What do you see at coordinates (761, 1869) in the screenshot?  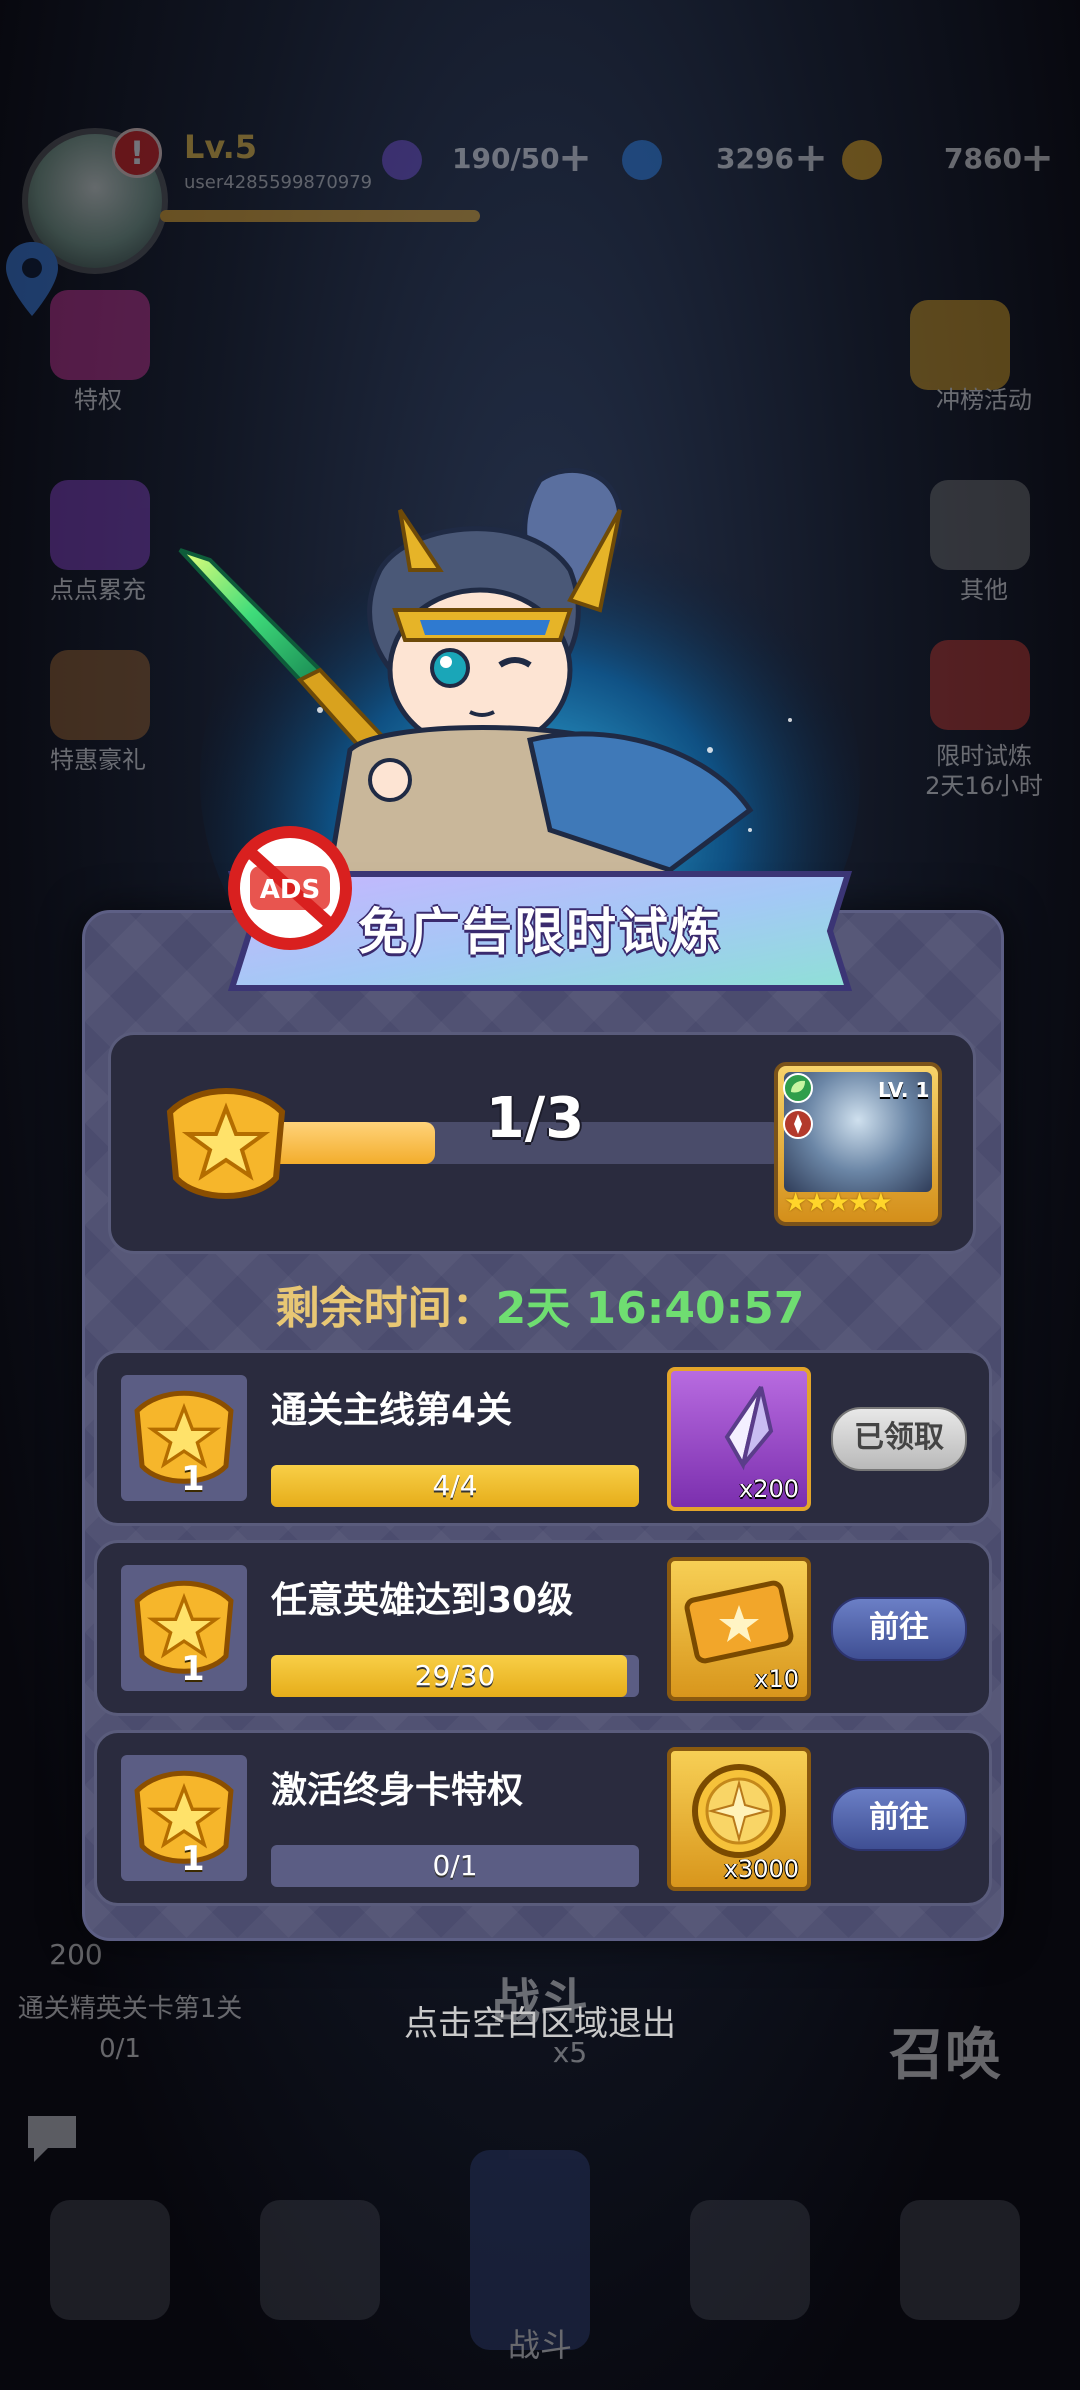 I see `reward-quantity: x3000` at bounding box center [761, 1869].